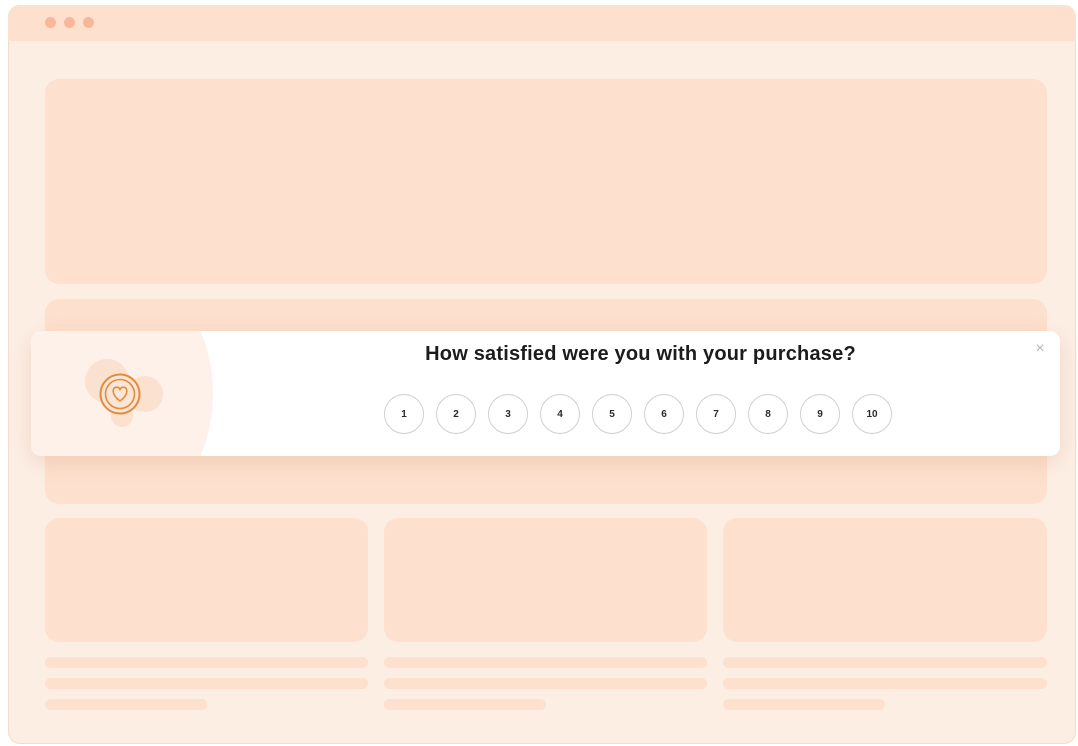 The image size is (1078, 746). I want to click on rating-option-4: 4, so click(560, 414).